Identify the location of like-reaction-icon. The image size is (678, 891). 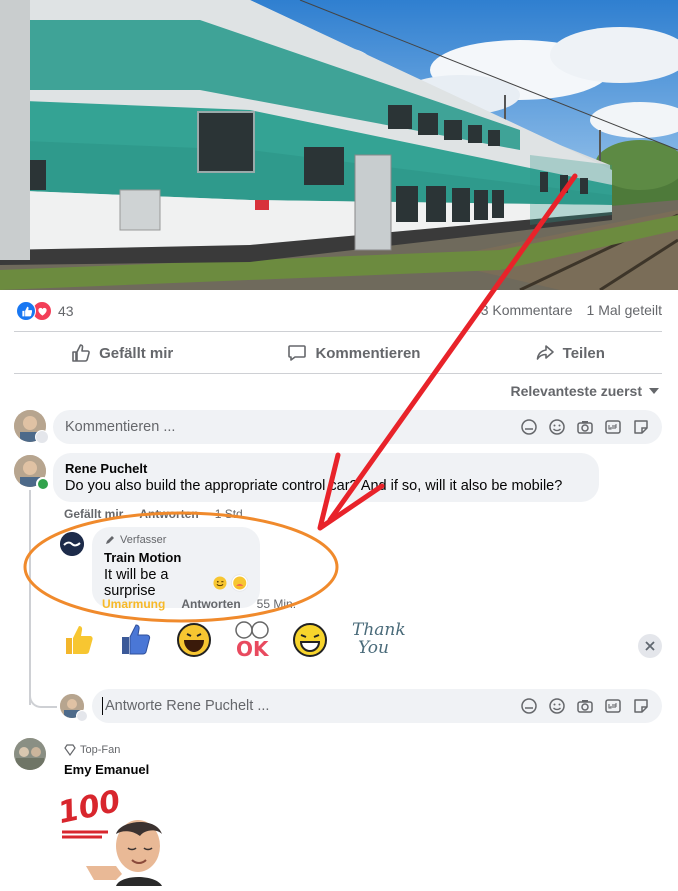
(26, 311).